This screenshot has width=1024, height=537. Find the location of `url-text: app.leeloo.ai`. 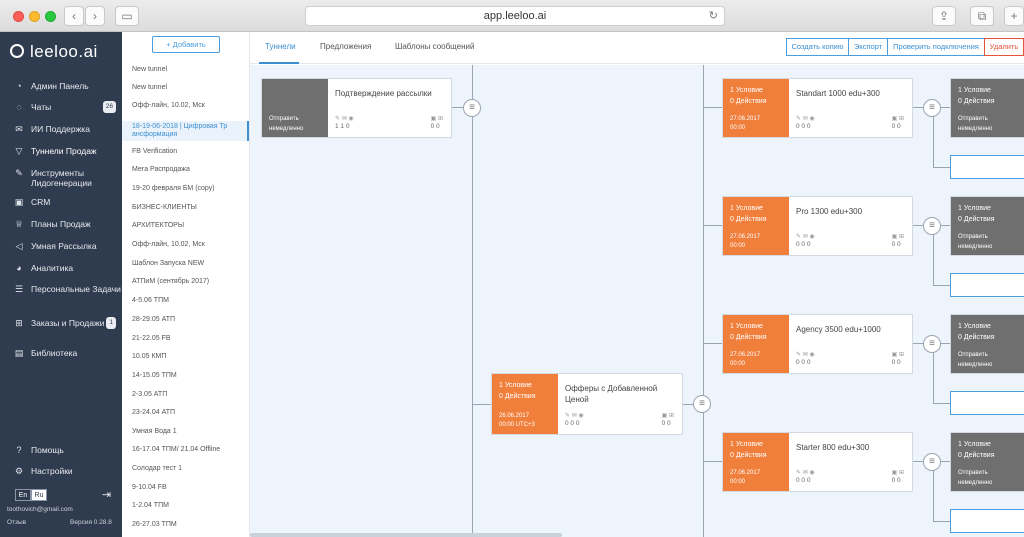

url-text: app.leeloo.ai is located at coordinates (515, 16).